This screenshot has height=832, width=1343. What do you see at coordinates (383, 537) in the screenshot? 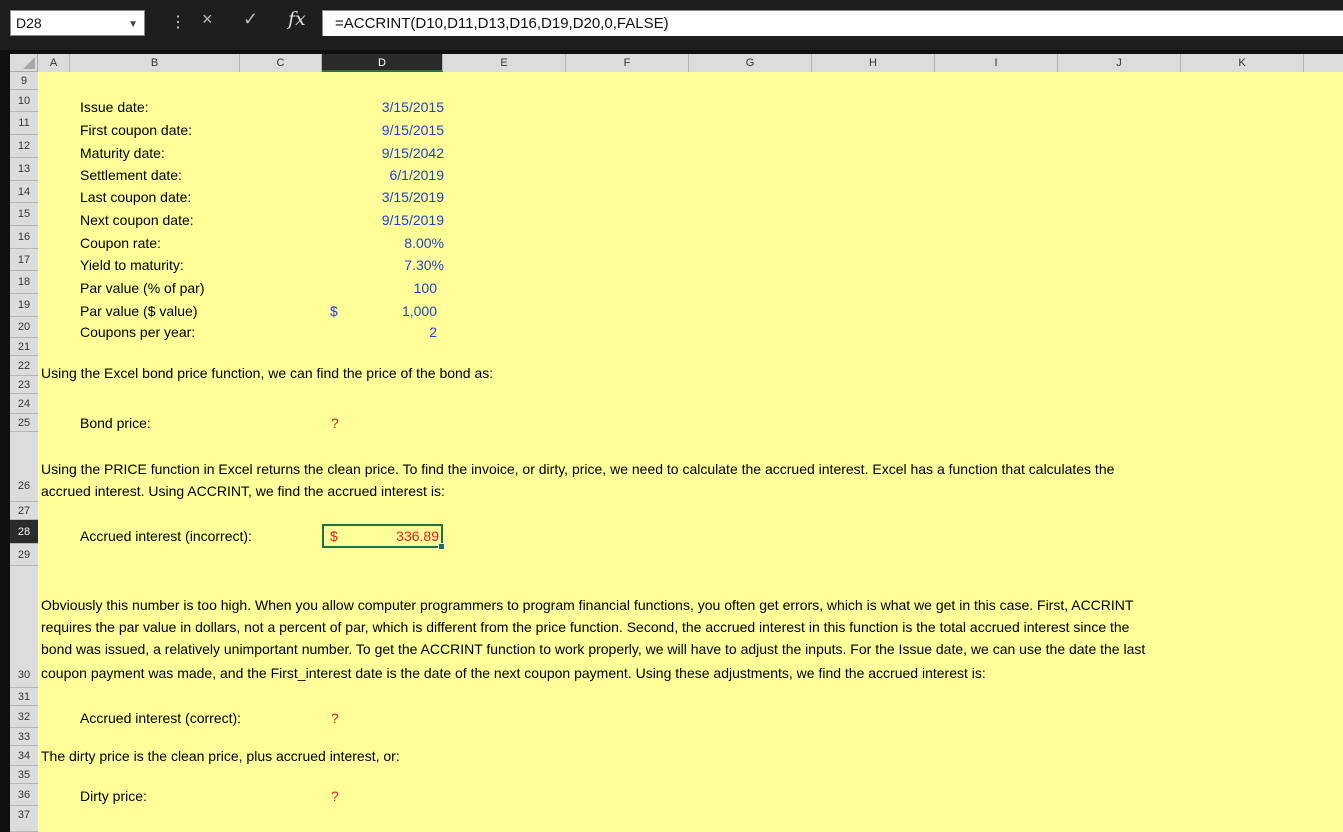
I see `active-cell-d28` at bounding box center [383, 537].